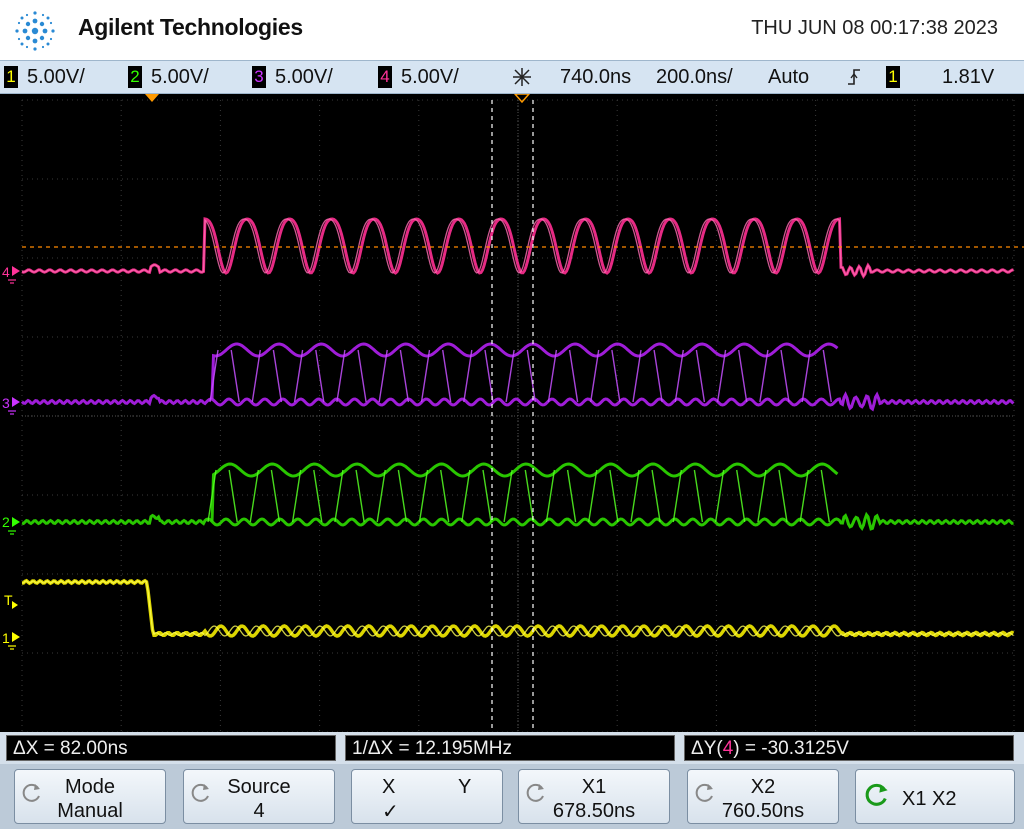  I want to click on channel-2-ground-marker: 2, so click(11, 524).